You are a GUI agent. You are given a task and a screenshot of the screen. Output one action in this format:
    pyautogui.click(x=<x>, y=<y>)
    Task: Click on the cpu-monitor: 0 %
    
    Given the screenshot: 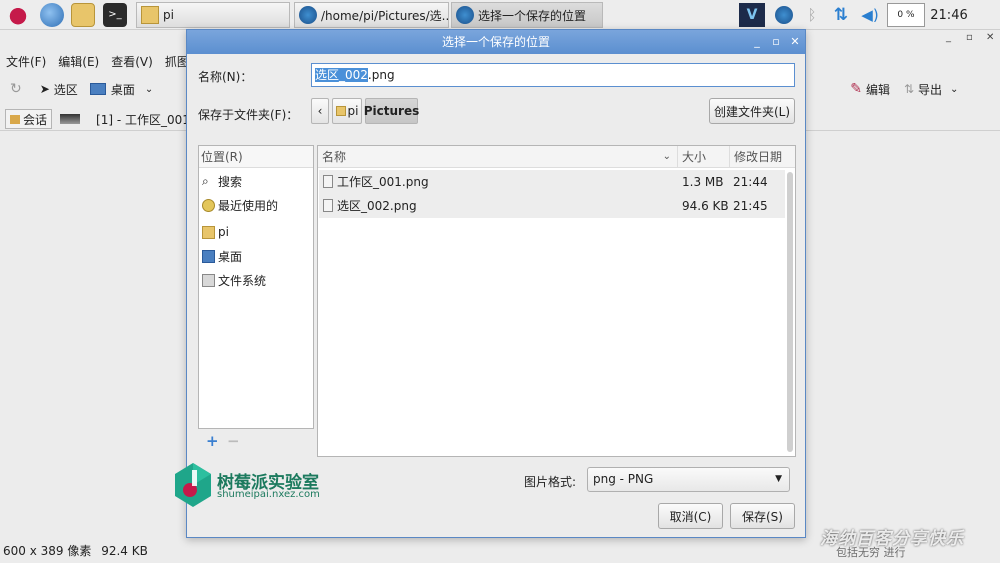 What is the action you would take?
    pyautogui.click(x=906, y=15)
    